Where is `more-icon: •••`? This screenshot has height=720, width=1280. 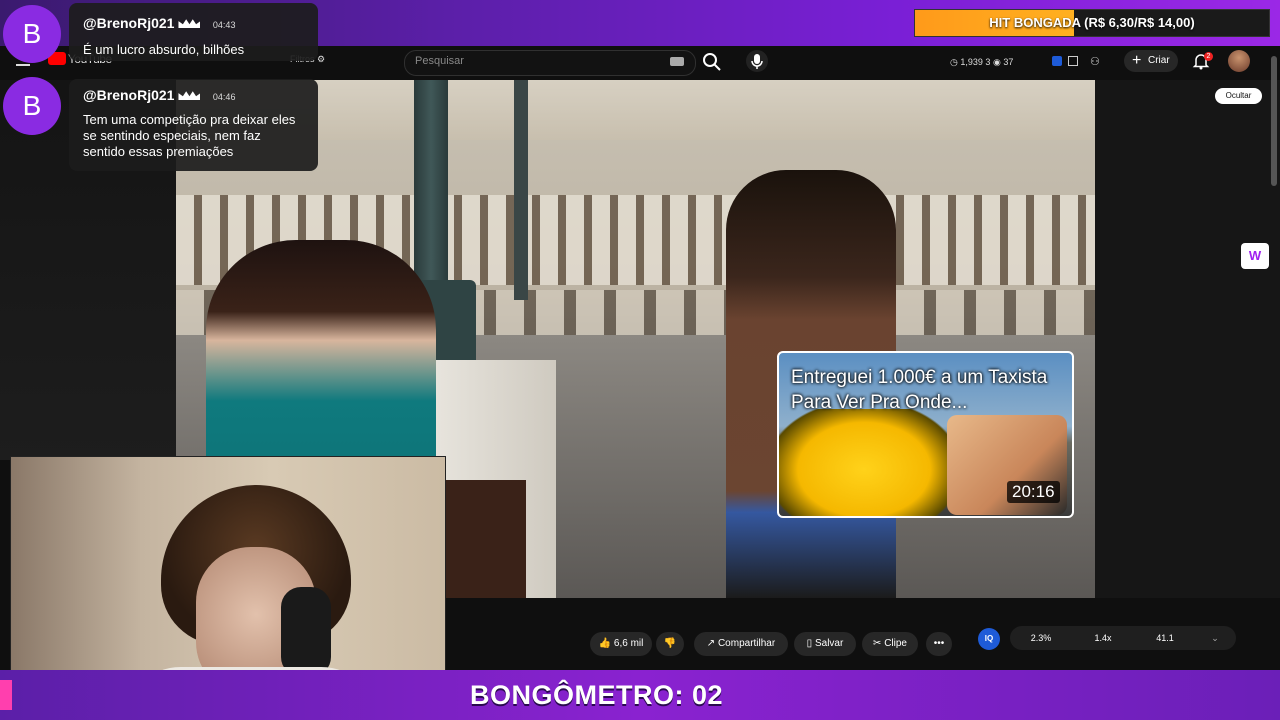 more-icon: ••• is located at coordinates (939, 643).